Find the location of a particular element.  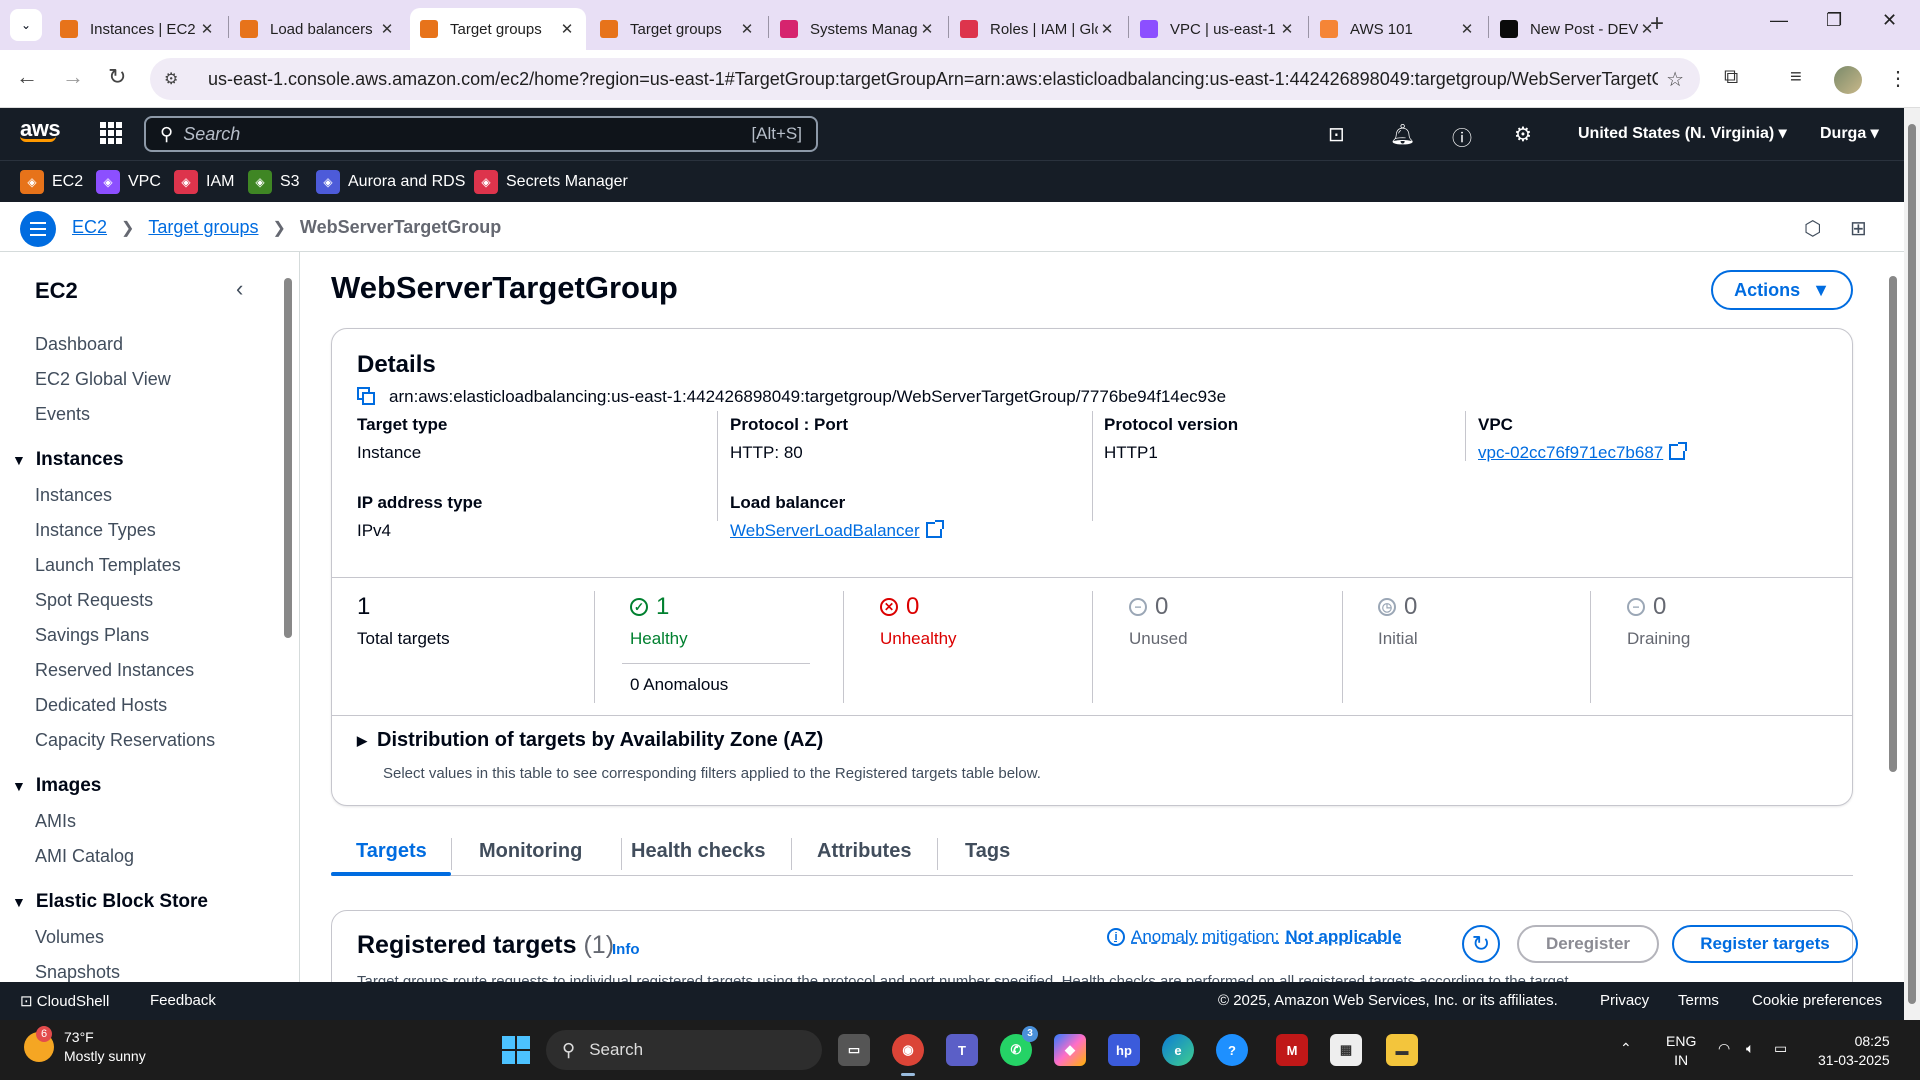

close-window-icon: ✕ is located at coordinates (1889, 20).